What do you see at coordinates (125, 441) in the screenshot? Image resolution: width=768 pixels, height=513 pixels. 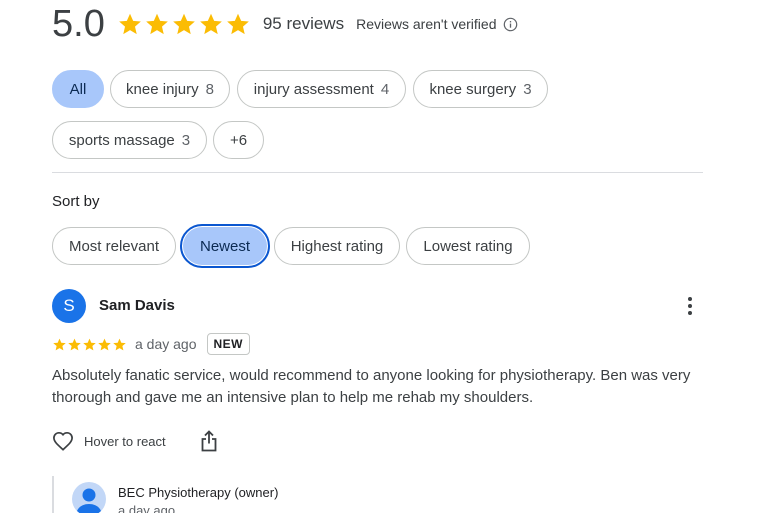 I see `react-label: Hover to react` at bounding box center [125, 441].